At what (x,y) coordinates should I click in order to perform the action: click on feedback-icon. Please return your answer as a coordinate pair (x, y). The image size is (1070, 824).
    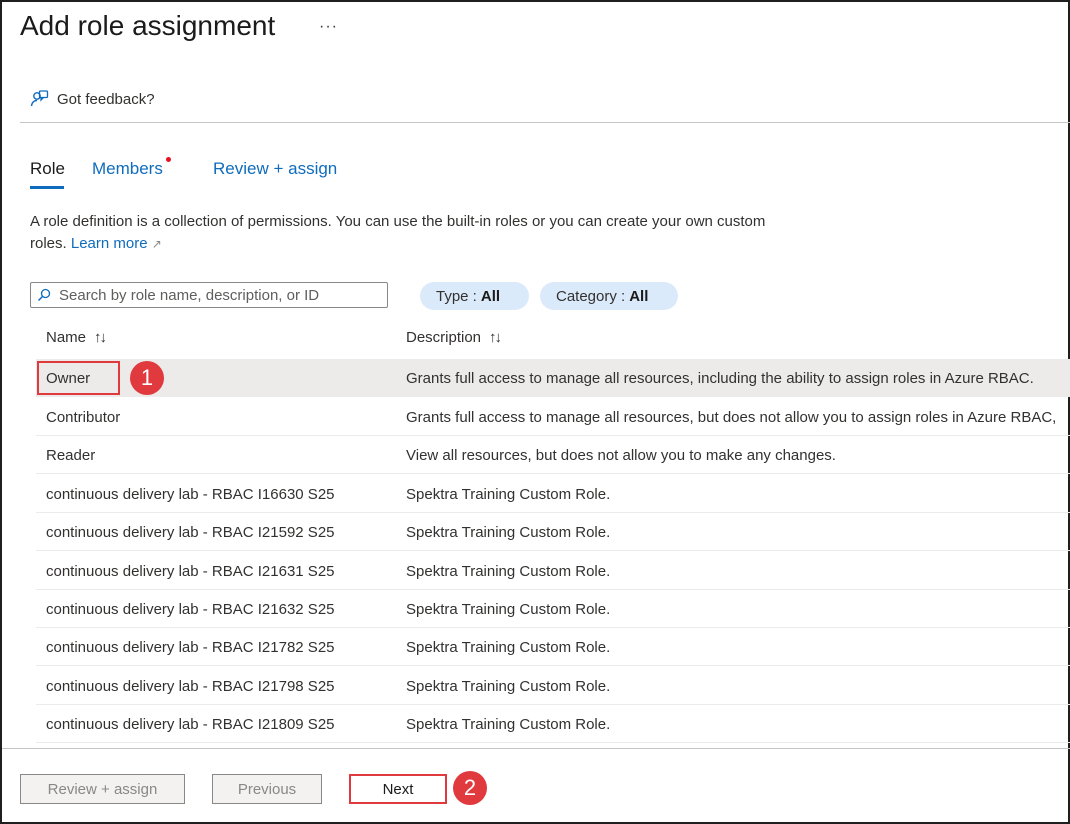
    Looking at the image, I should click on (39, 98).